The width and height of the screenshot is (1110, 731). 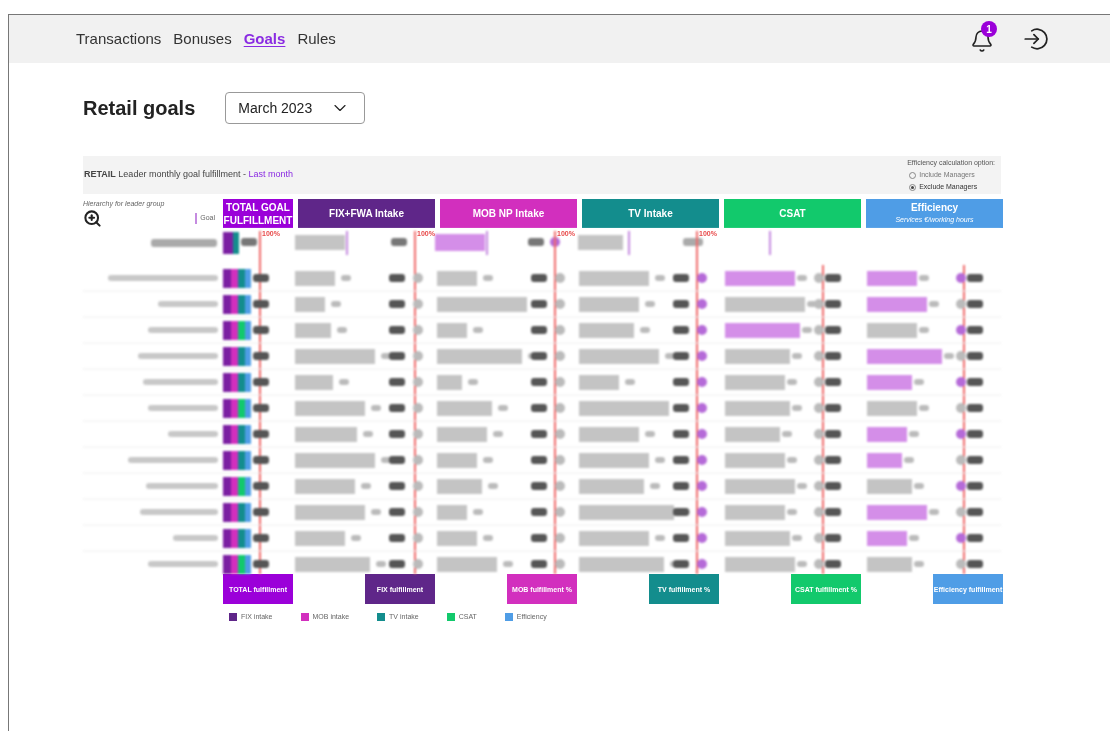 I want to click on logout-button, so click(x=1036, y=39).